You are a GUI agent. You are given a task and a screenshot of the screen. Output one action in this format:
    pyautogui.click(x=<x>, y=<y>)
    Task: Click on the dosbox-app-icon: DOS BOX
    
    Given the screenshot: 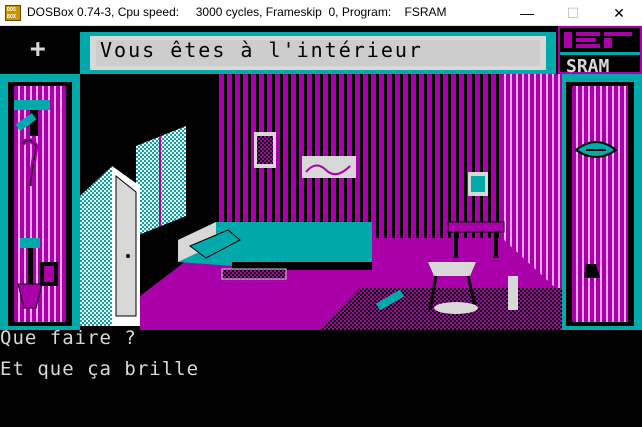 What is the action you would take?
    pyautogui.click(x=13, y=13)
    